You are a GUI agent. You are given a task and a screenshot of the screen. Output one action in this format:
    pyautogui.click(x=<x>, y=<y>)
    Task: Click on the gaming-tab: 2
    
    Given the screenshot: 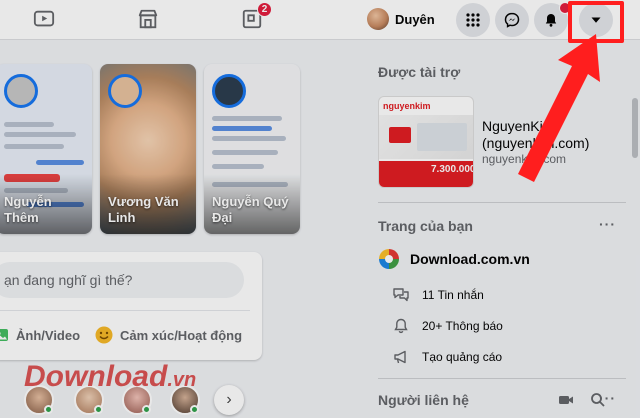 What is the action you would take?
    pyautogui.click(x=255, y=17)
    